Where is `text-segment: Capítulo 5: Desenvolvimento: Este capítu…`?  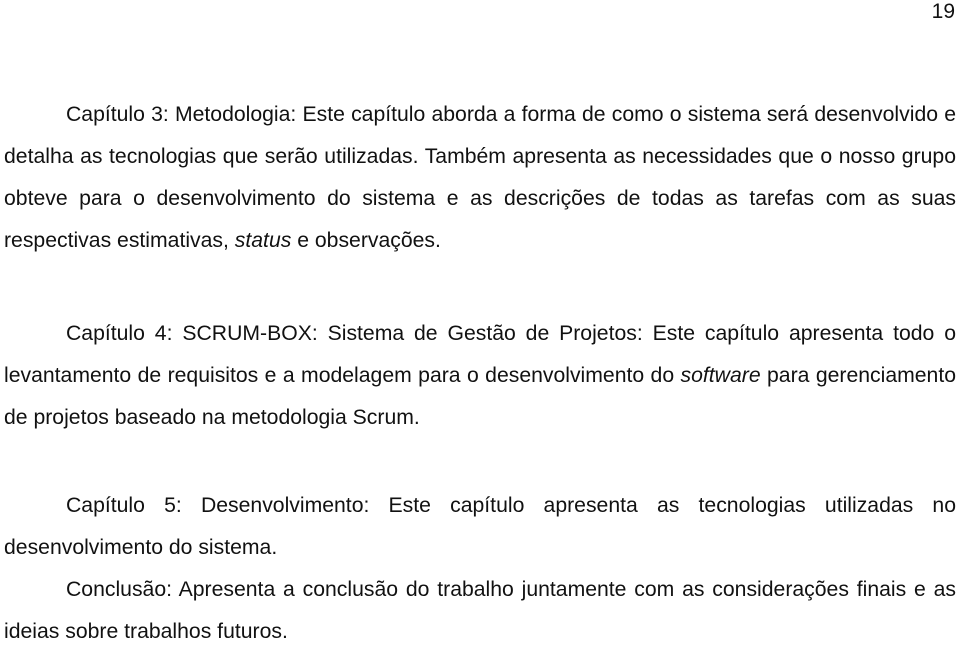
text-segment: Capítulo 5: Desenvolvimento: Este capítu… is located at coordinates (480, 526).